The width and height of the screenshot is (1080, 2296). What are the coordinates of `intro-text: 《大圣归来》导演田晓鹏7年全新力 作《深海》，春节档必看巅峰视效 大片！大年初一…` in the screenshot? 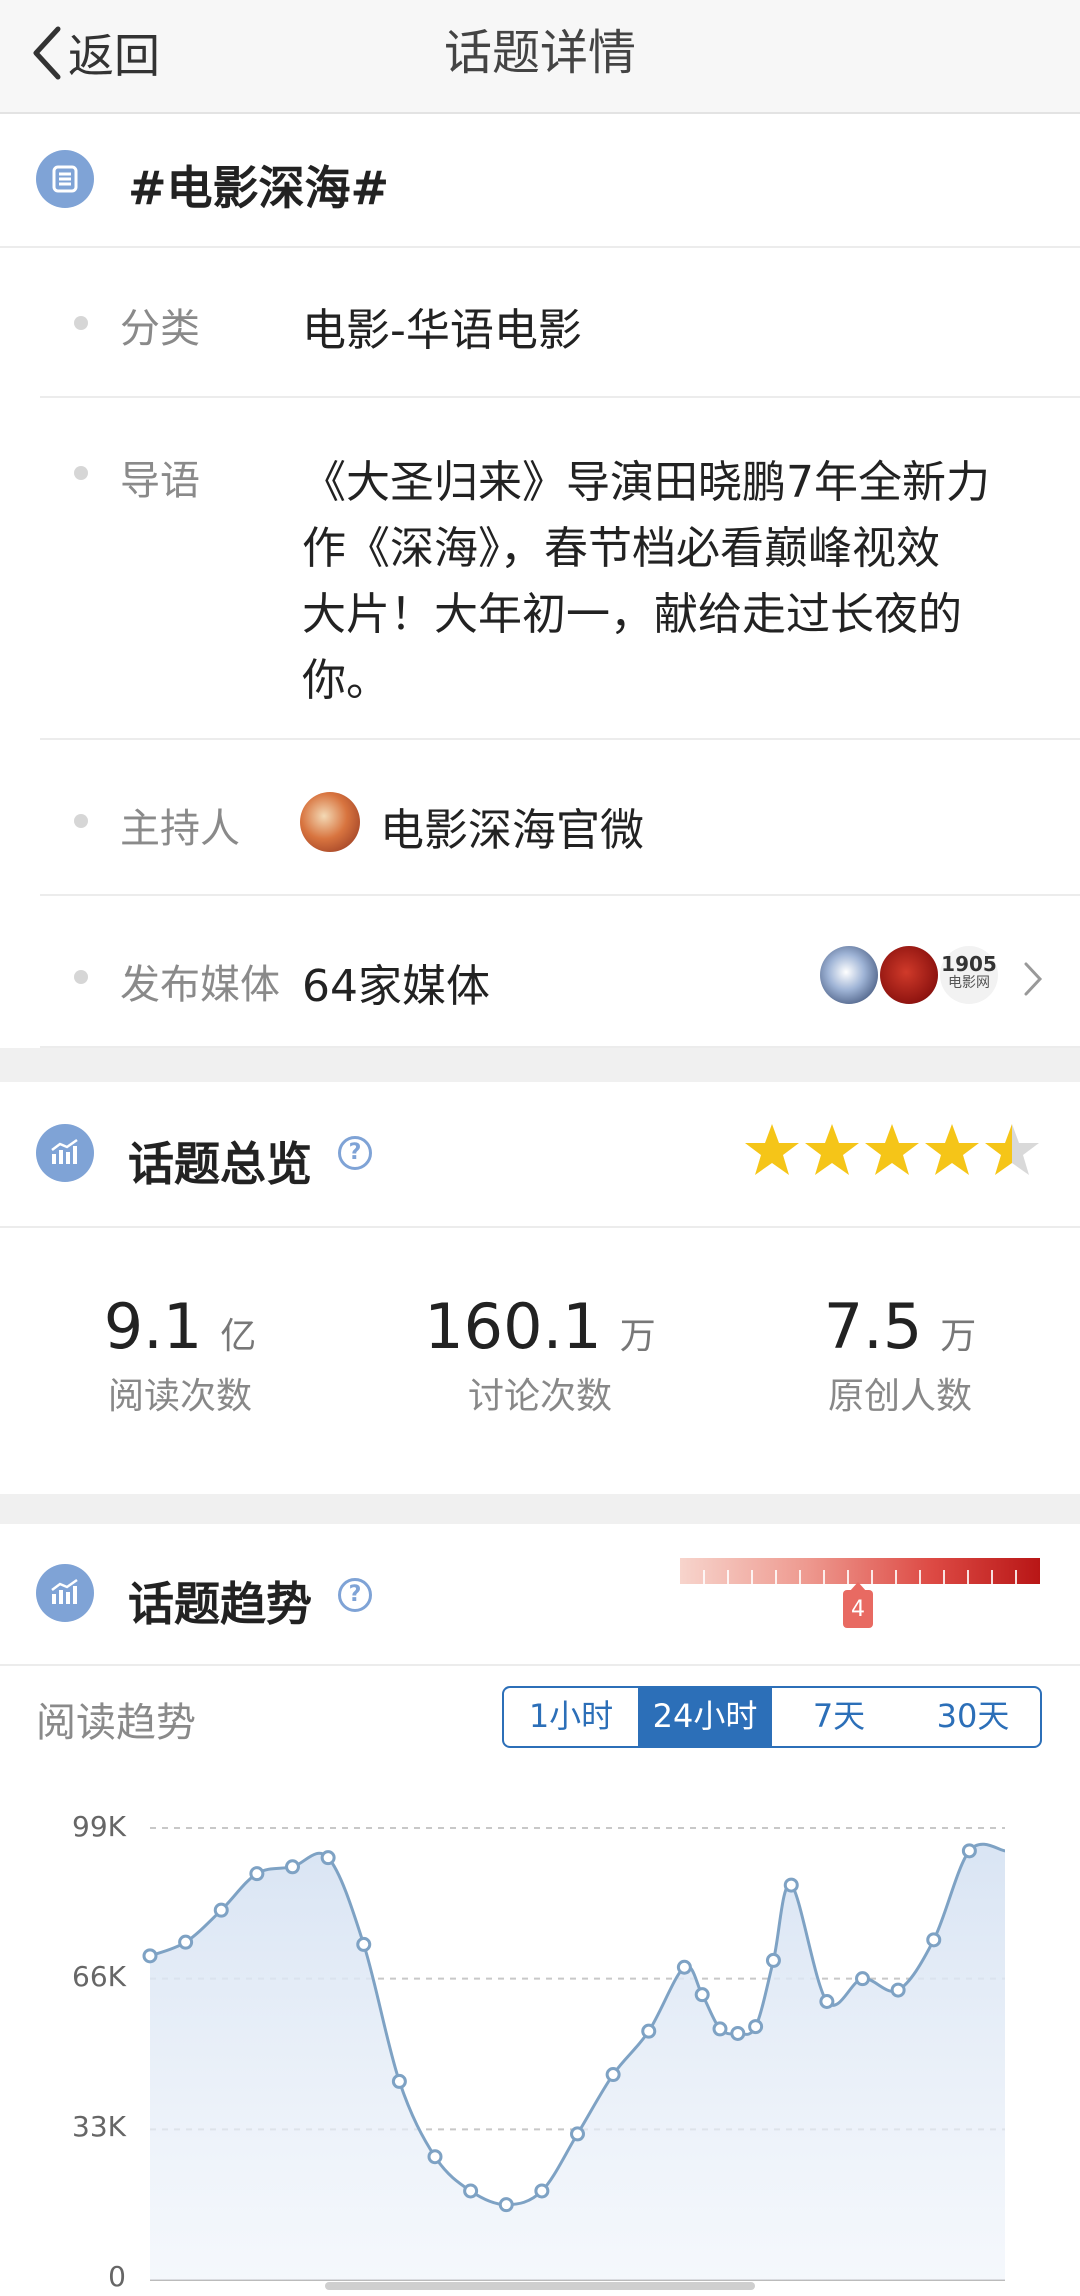 It's located at (682, 582).